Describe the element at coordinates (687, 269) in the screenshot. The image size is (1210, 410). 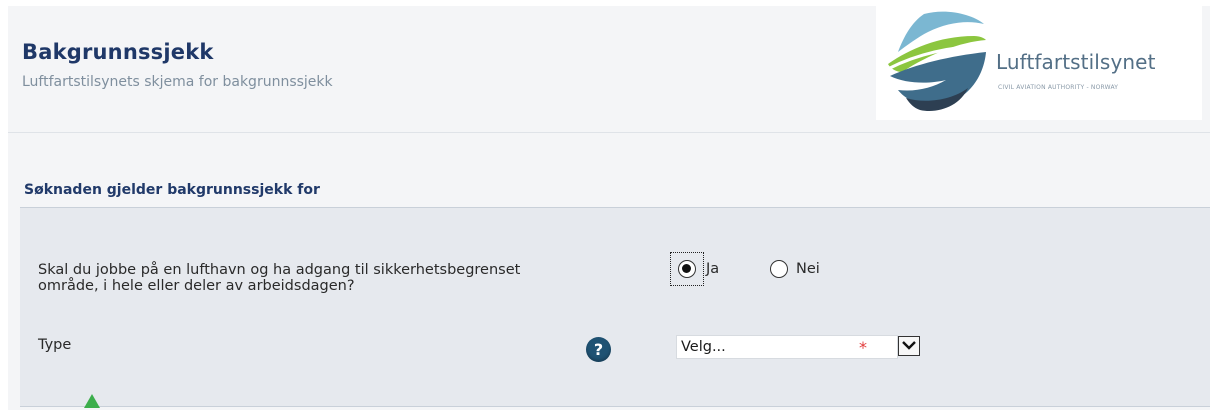
I see `radio-ja` at that location.